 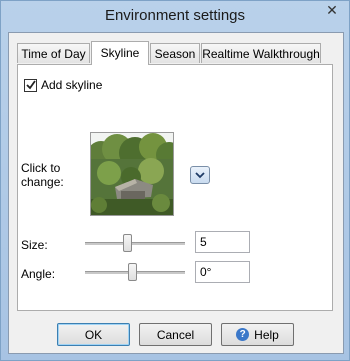 I want to click on cancel-button: Cancel, so click(x=175, y=334).